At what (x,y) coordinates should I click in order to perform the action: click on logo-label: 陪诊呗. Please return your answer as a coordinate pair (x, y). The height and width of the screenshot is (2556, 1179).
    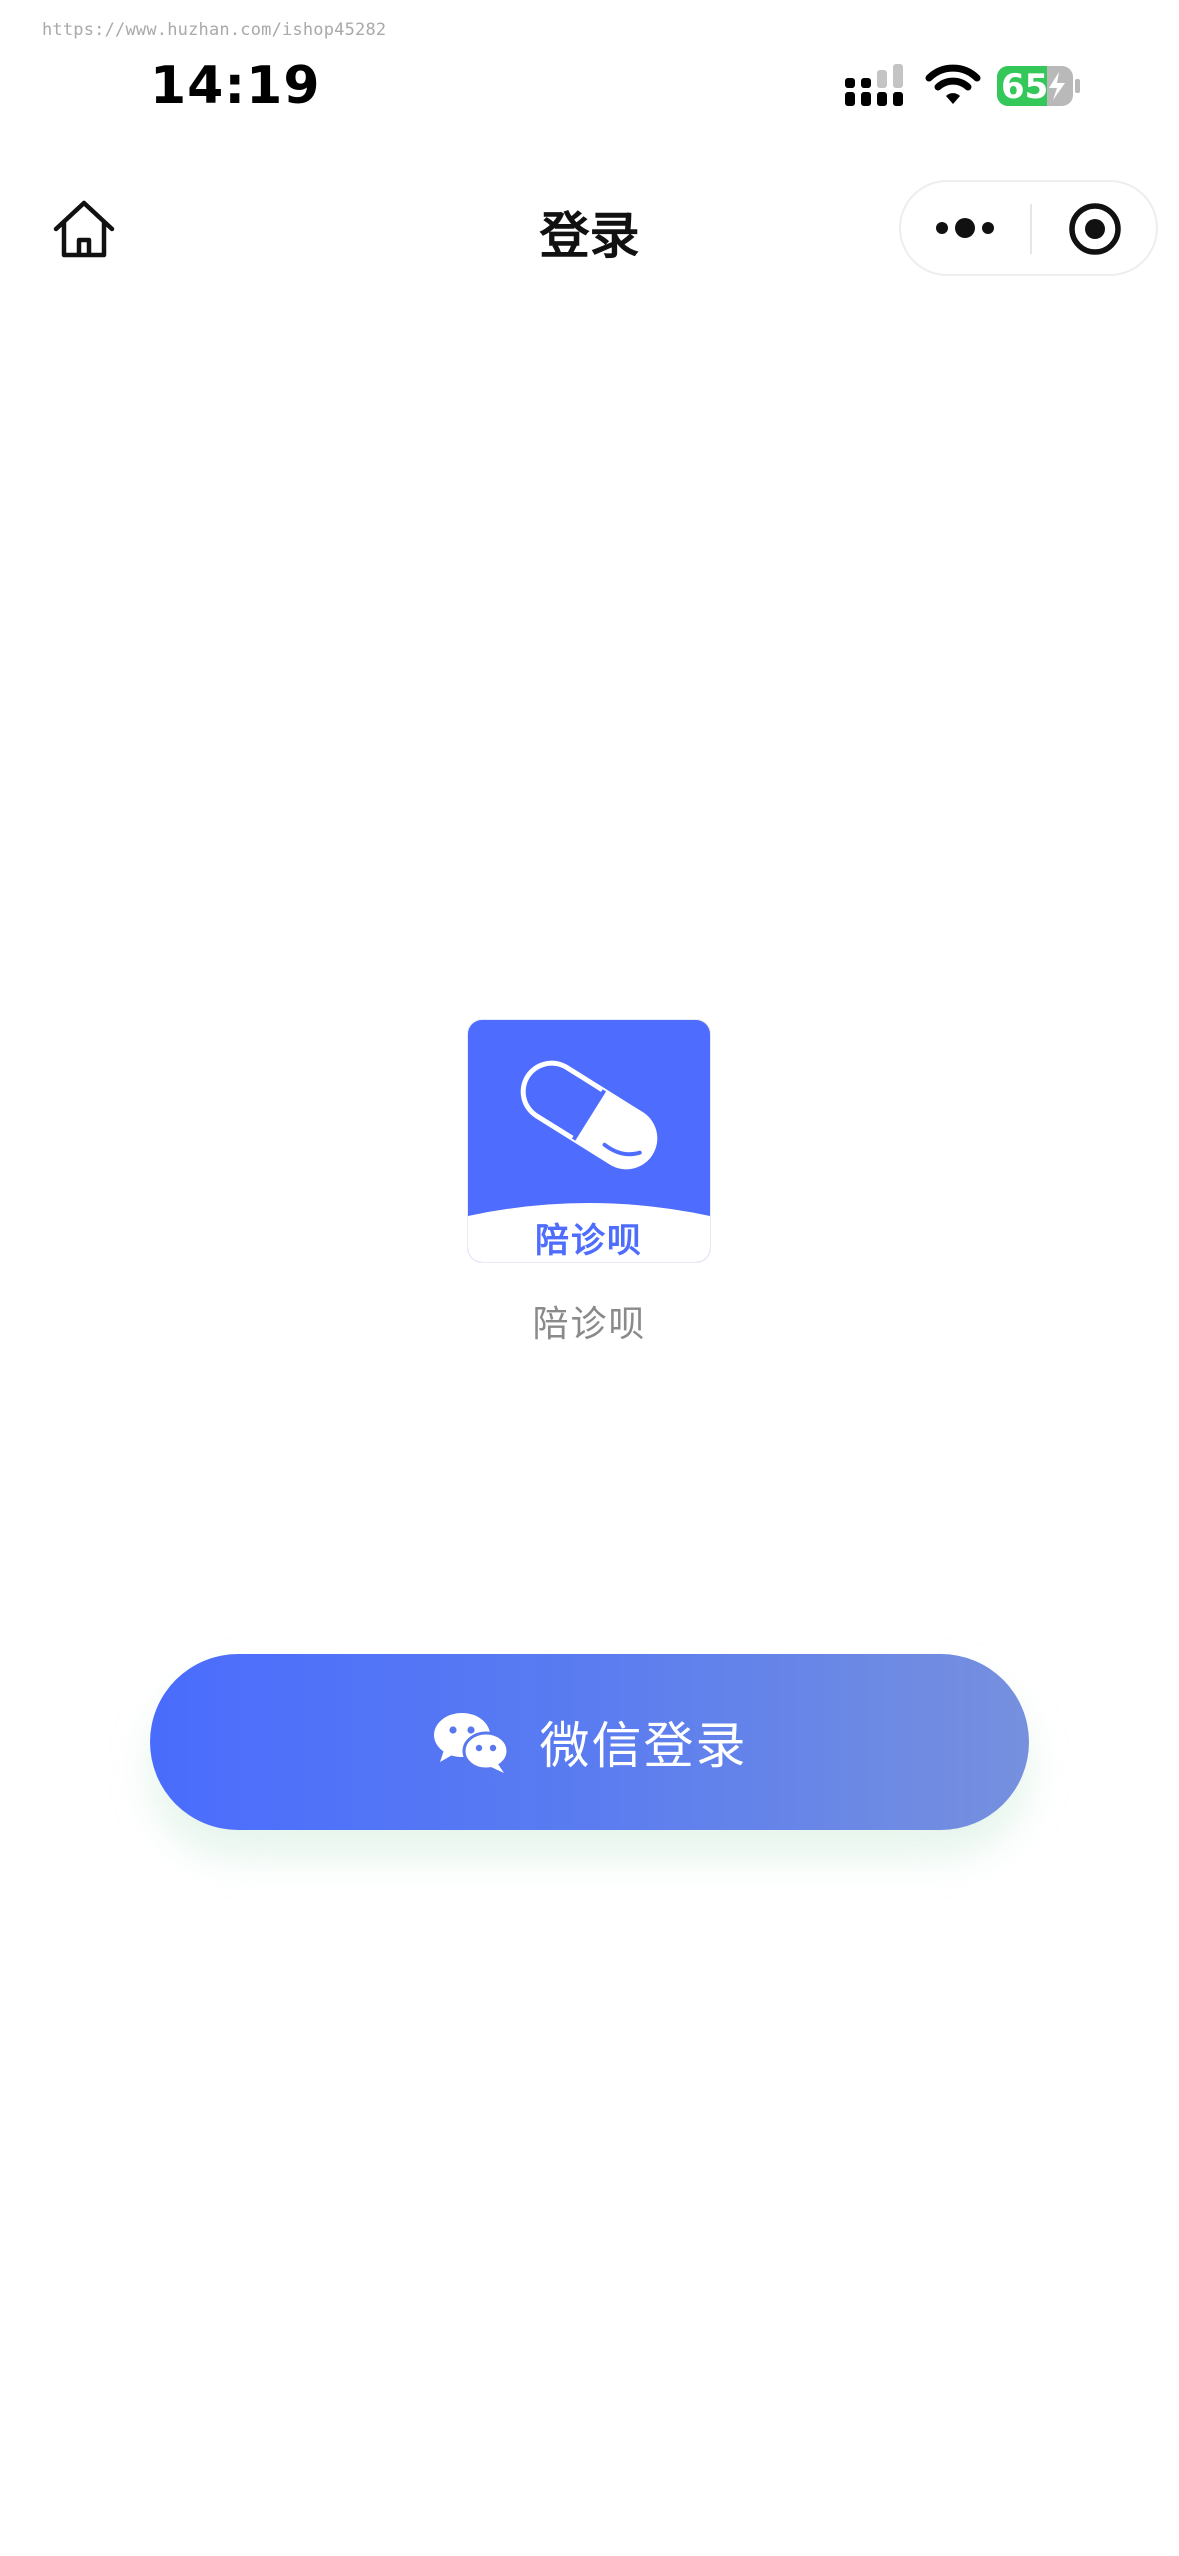
    Looking at the image, I should click on (589, 1241).